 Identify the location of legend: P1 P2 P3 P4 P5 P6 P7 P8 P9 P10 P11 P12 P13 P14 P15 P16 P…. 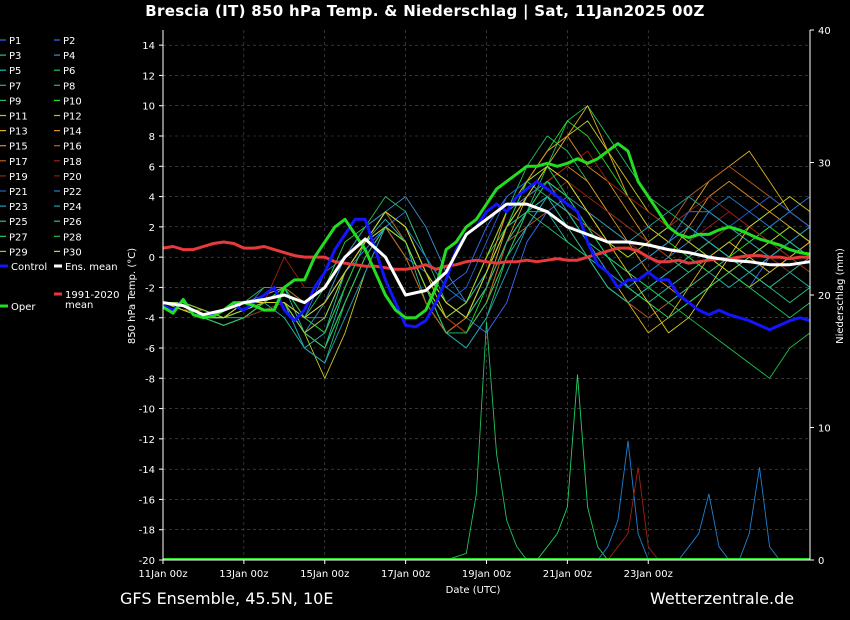
(60, 174).